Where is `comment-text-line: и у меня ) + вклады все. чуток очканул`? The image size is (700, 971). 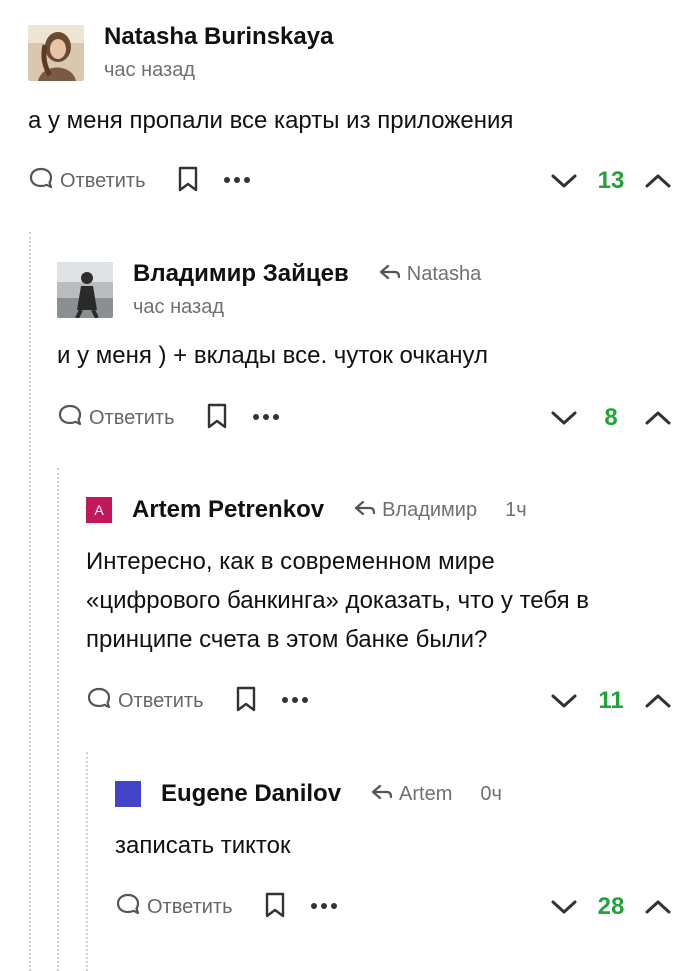
comment-text-line: и у меня ) + вклады все. чуток очканул is located at coordinates (272, 355).